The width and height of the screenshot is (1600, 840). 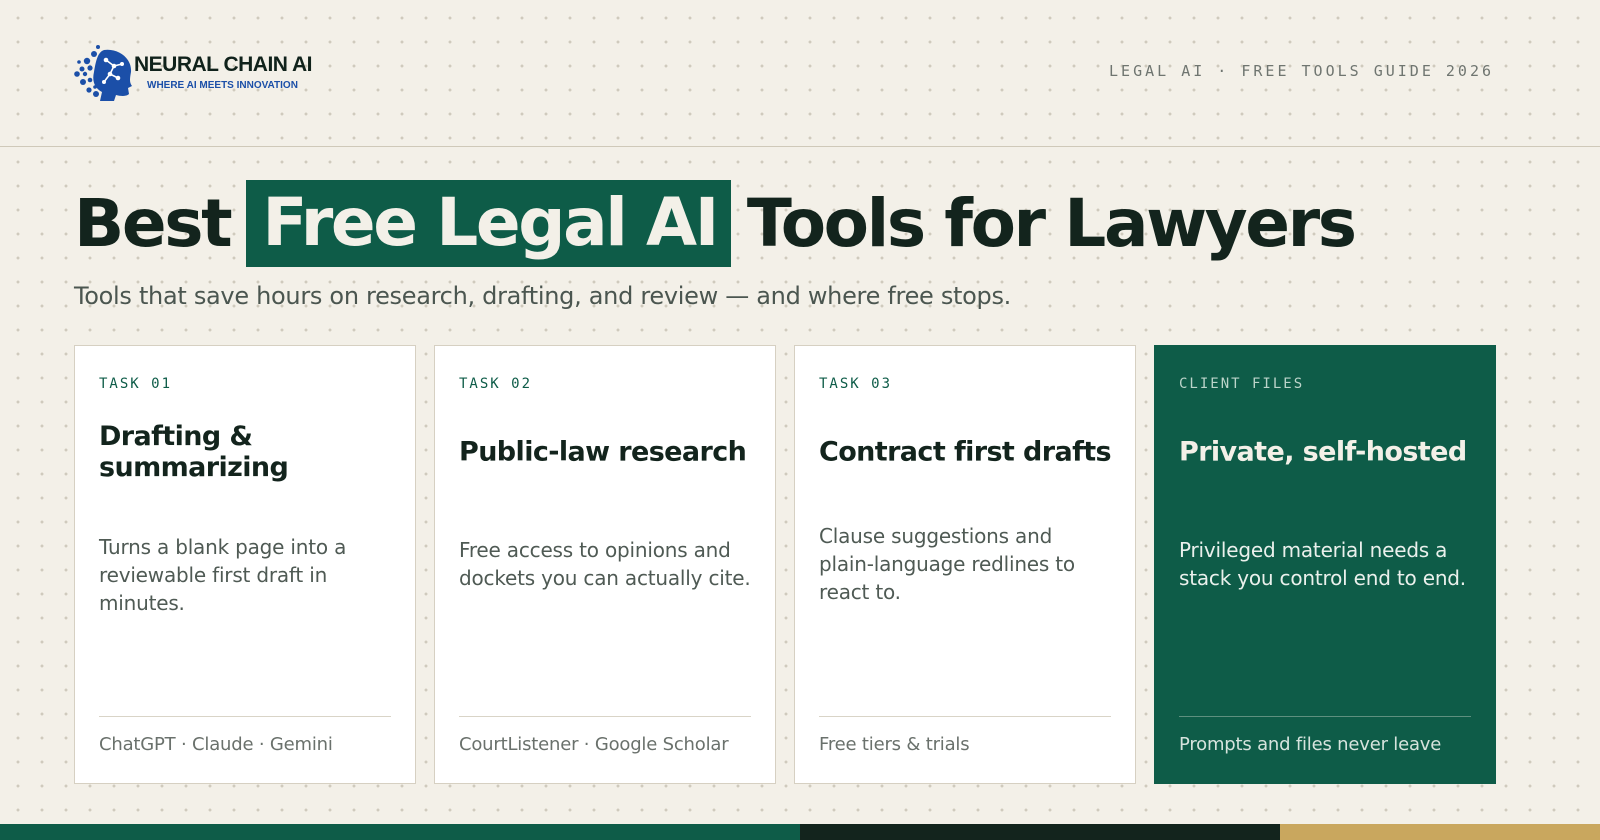 I want to click on guide-label: LEGAL AI · FREE TOOLS GUIDE 2026, so click(x=1301, y=71).